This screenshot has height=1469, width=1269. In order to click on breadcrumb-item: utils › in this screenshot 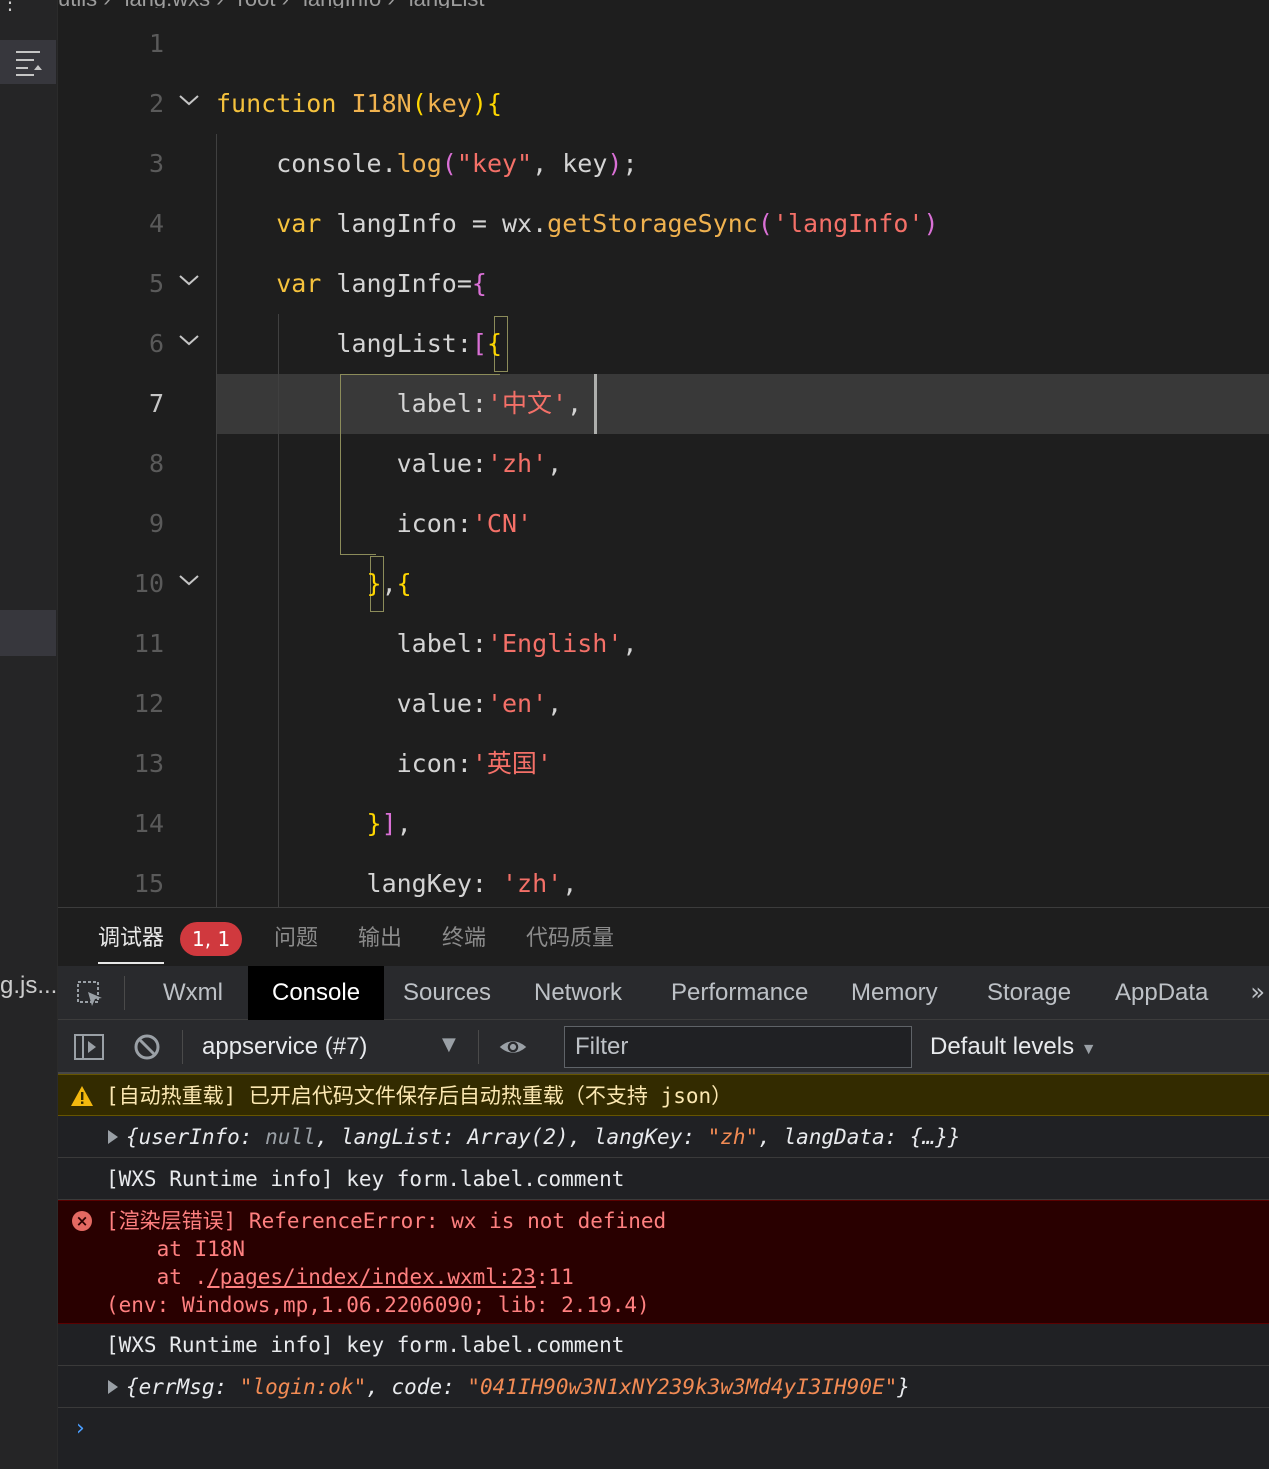, I will do `click(84, 4)`.